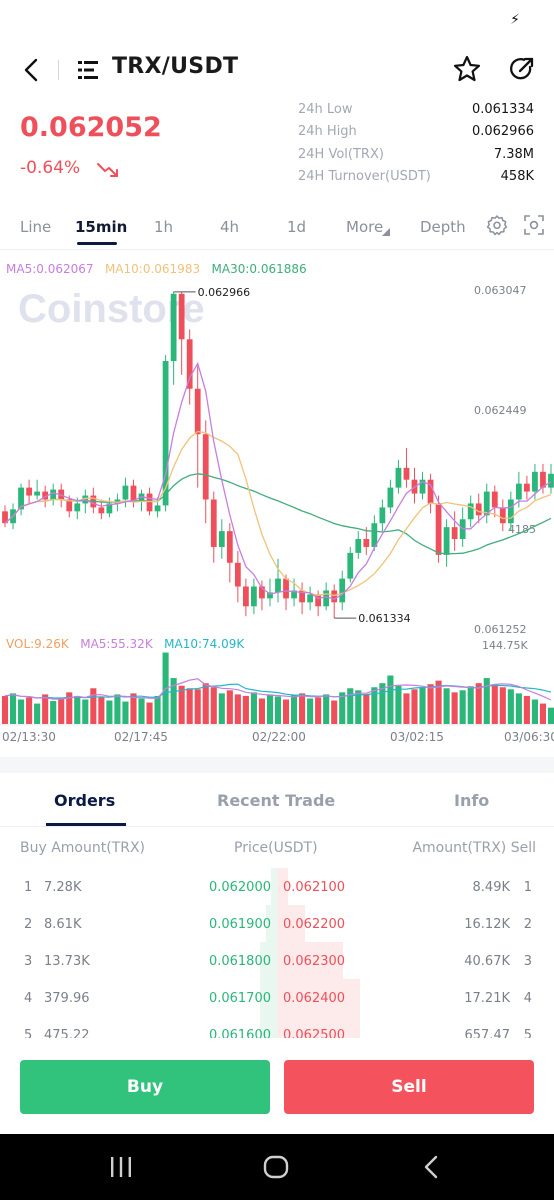 This screenshot has width=554, height=1200. I want to click on back-icon, so click(32, 70).